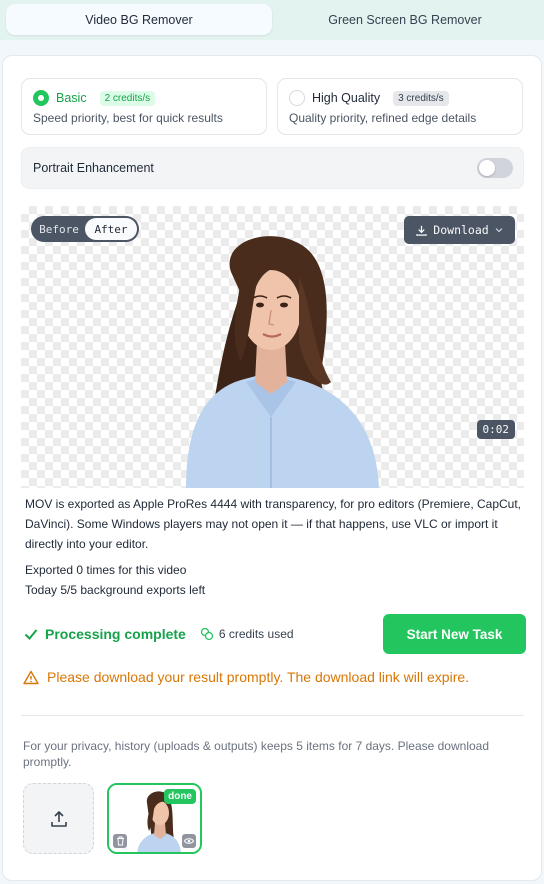 Image resolution: width=544 pixels, height=884 pixels. Describe the element at coordinates (282, 362) in the screenshot. I see `subject-cutout-image` at that location.